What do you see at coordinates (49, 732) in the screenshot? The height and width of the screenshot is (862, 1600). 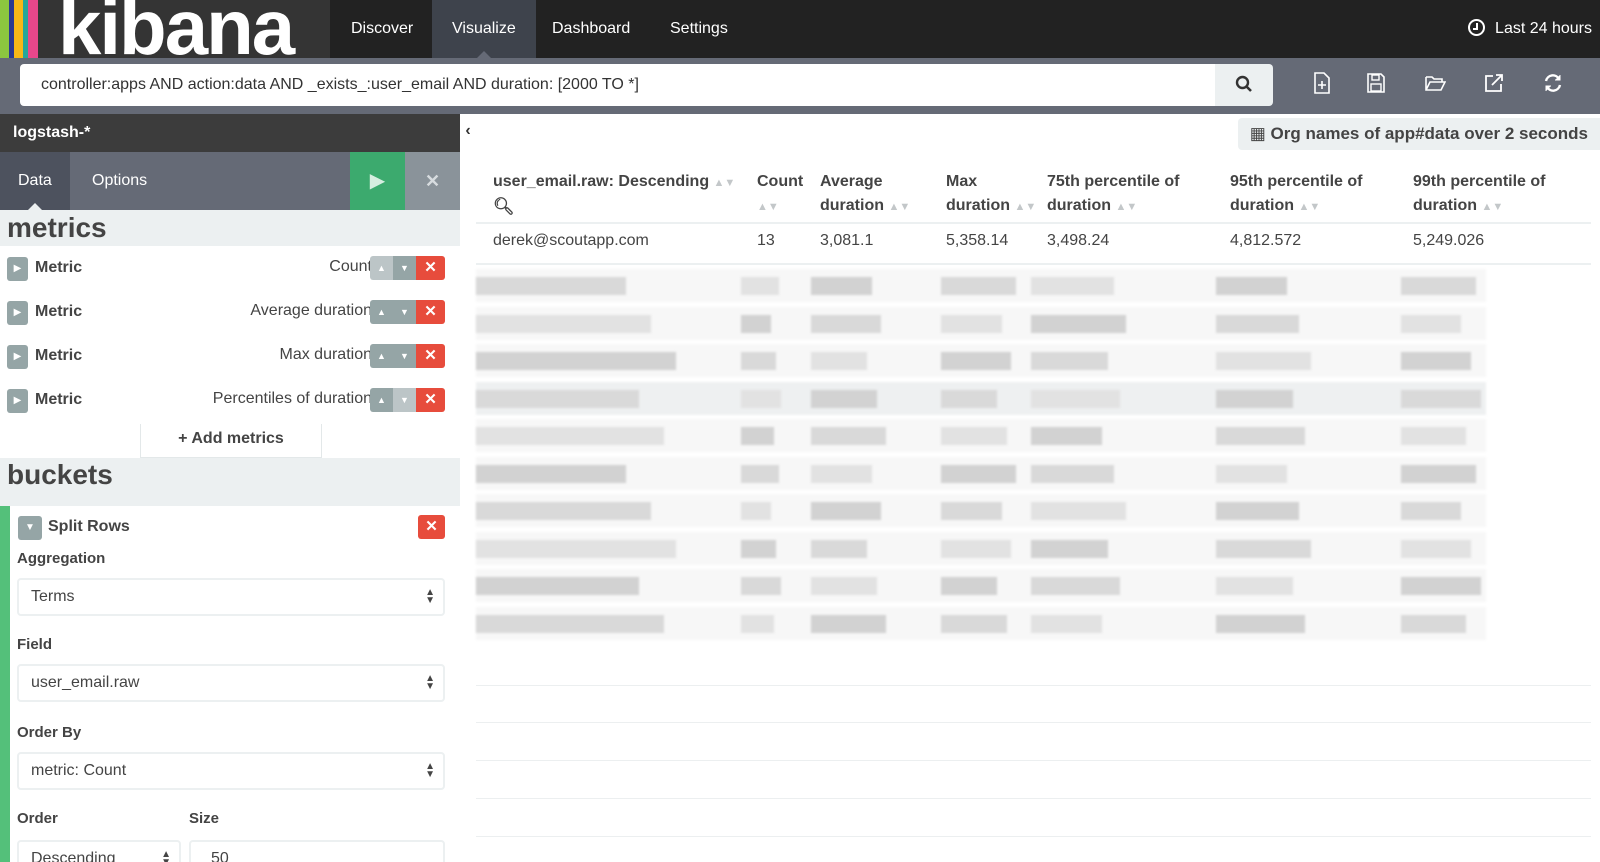 I see `order-by-label: Order By` at bounding box center [49, 732].